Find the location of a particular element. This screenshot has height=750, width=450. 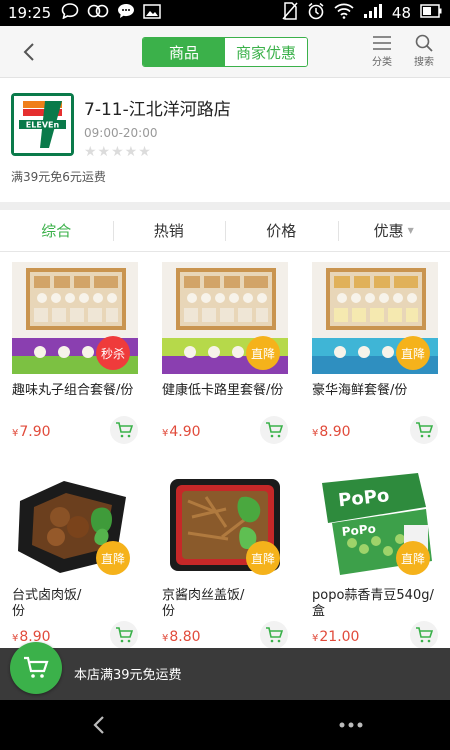

store-hours: 09:00-20:00 is located at coordinates (121, 133).